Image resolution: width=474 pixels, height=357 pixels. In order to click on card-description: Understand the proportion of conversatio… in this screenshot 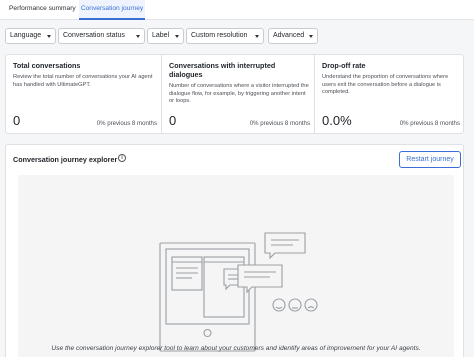, I will do `click(385, 85)`.